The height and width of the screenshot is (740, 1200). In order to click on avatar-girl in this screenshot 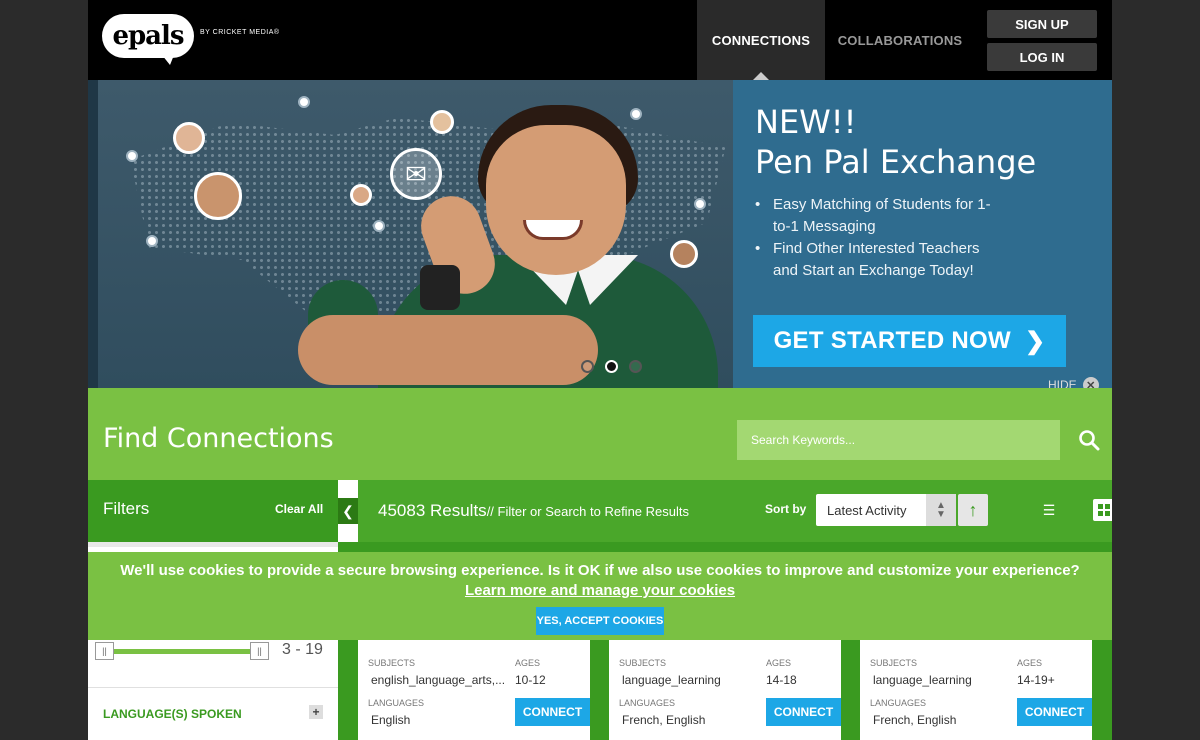, I will do `click(189, 138)`.